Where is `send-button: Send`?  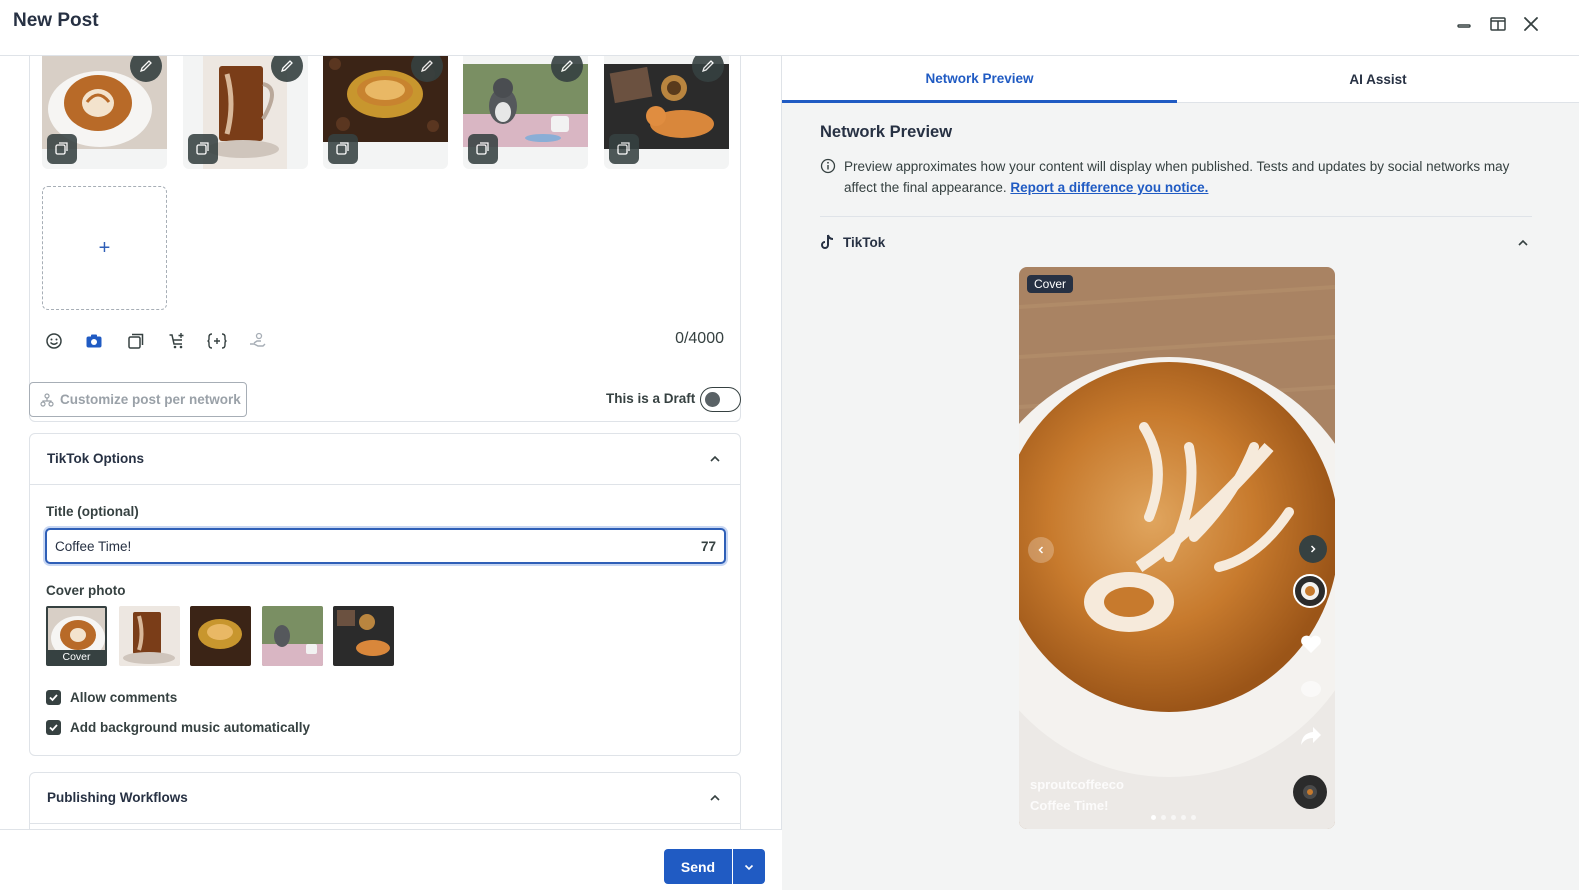
send-button: Send is located at coordinates (698, 866).